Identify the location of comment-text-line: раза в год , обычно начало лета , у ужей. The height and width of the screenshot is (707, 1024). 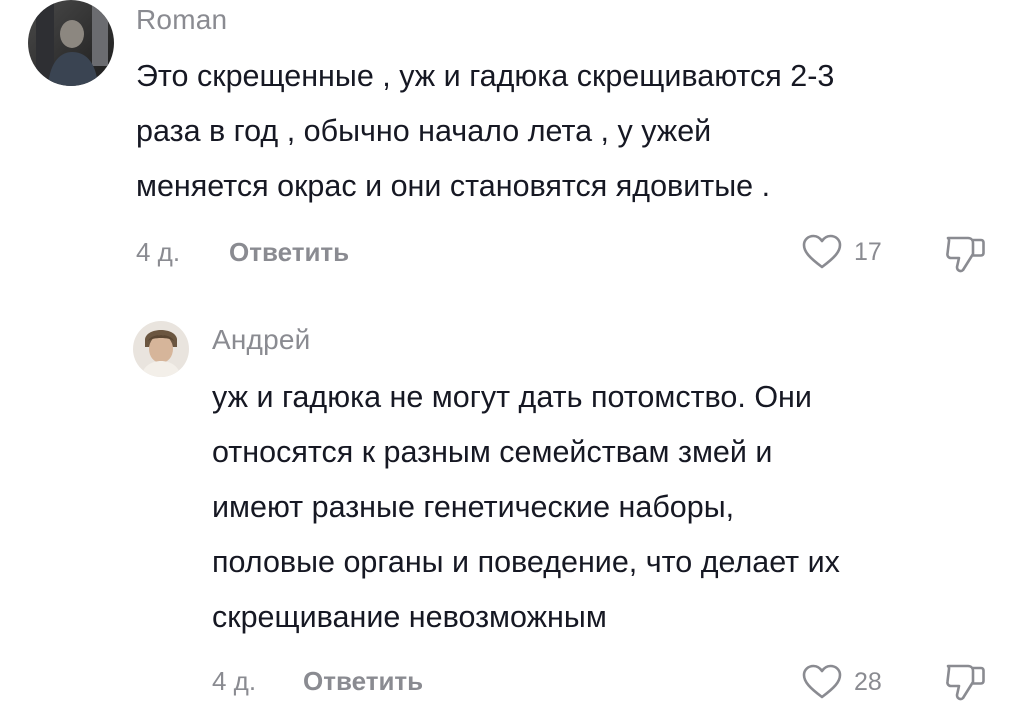
(424, 131).